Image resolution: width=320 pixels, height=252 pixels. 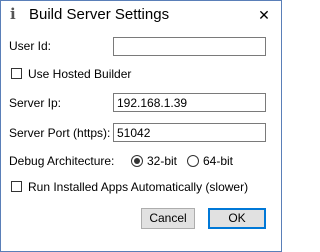 I want to click on info-icon: i, so click(x=13, y=14).